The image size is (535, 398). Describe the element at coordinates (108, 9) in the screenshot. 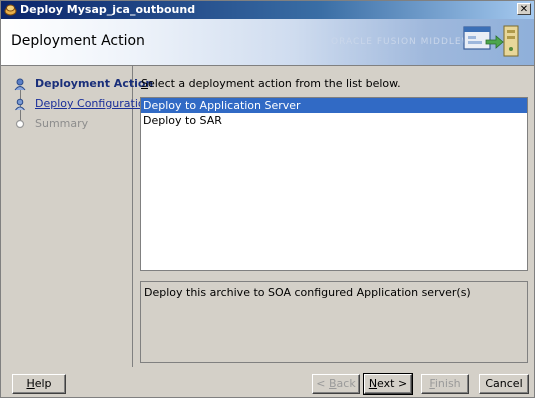

I see `window-title: Deploy Mysap_jca_outbound` at that location.